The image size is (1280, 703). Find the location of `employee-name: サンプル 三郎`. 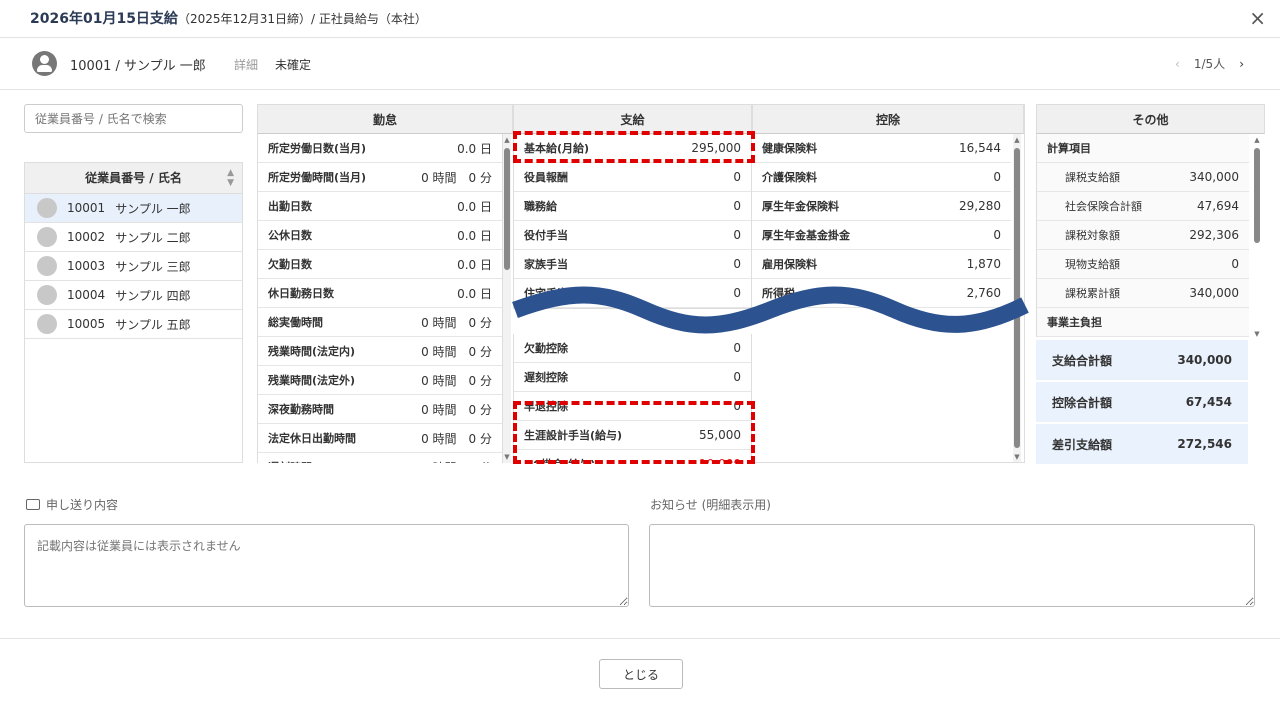

employee-name: サンプル 三郎 is located at coordinates (153, 266).